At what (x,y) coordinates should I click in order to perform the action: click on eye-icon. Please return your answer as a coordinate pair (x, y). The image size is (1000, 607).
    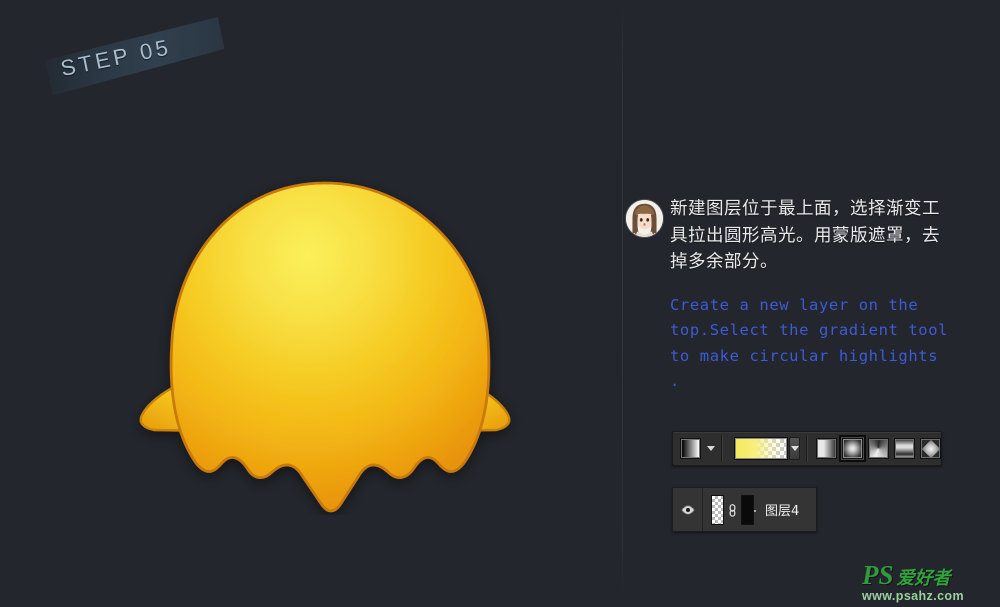
    Looking at the image, I should click on (687, 509).